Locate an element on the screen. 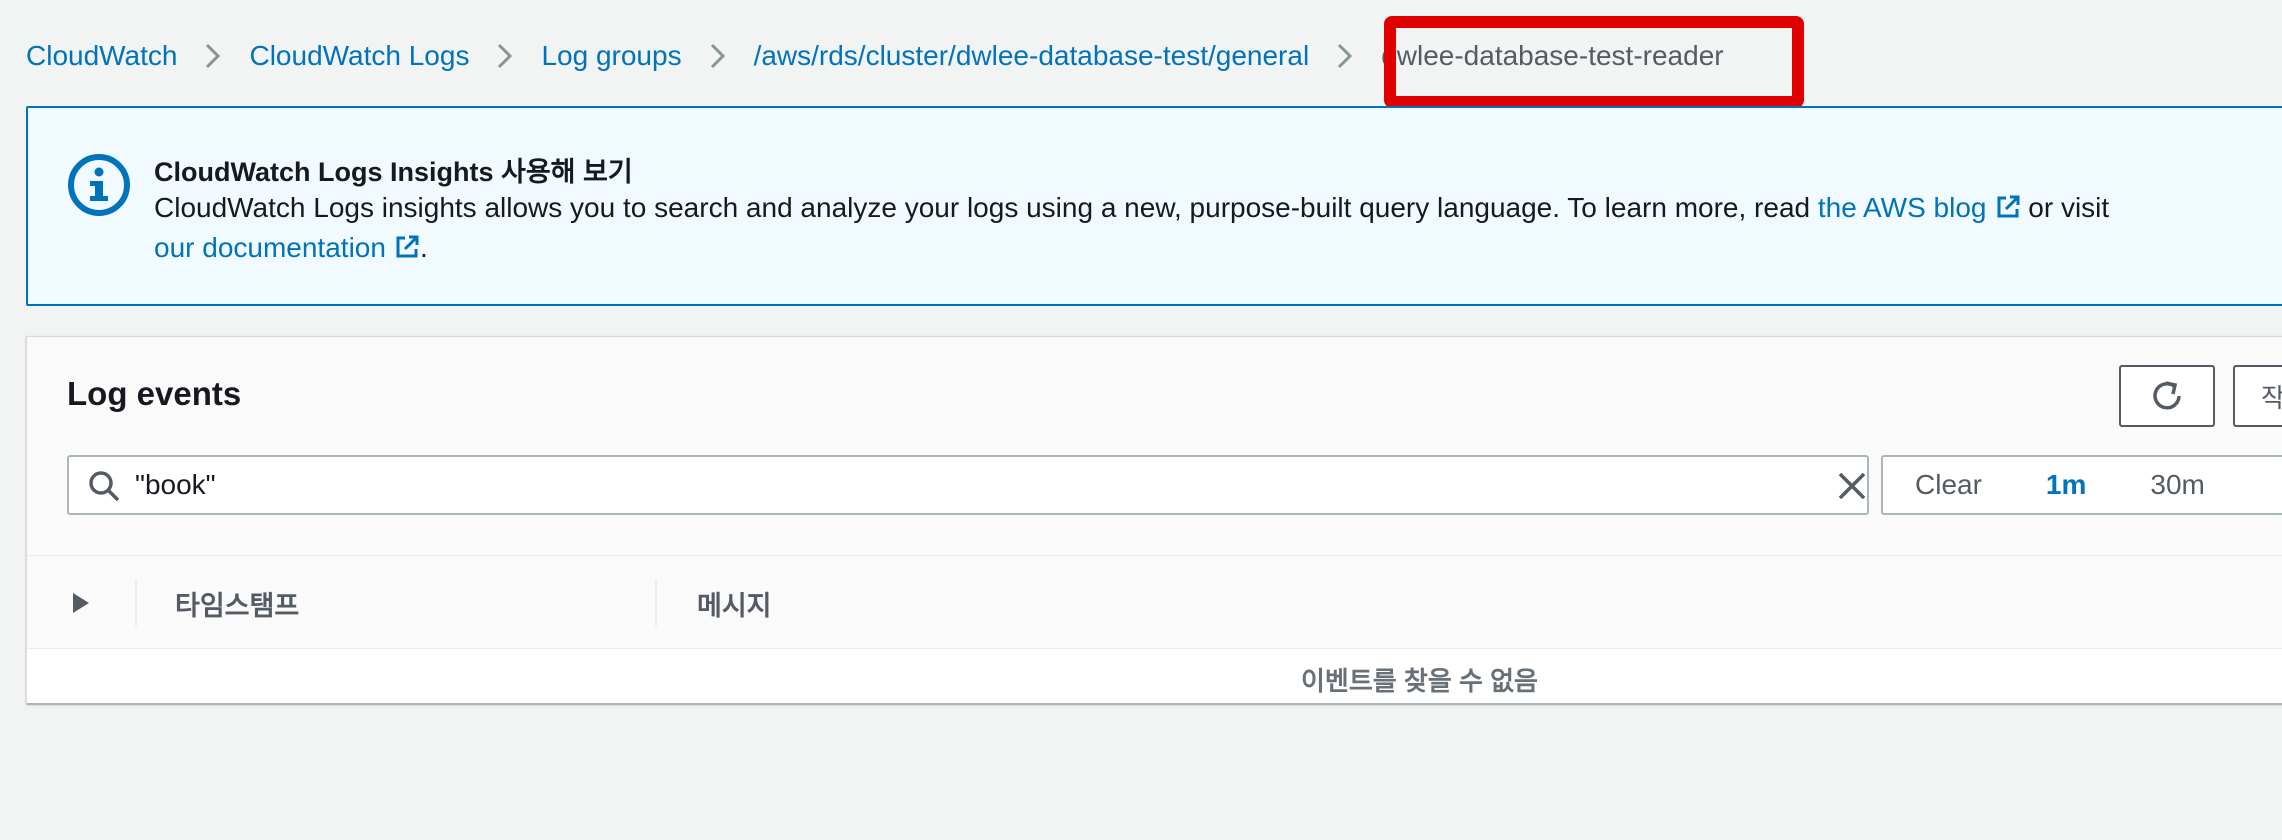  column-header-message: 메시지 is located at coordinates (734, 603).